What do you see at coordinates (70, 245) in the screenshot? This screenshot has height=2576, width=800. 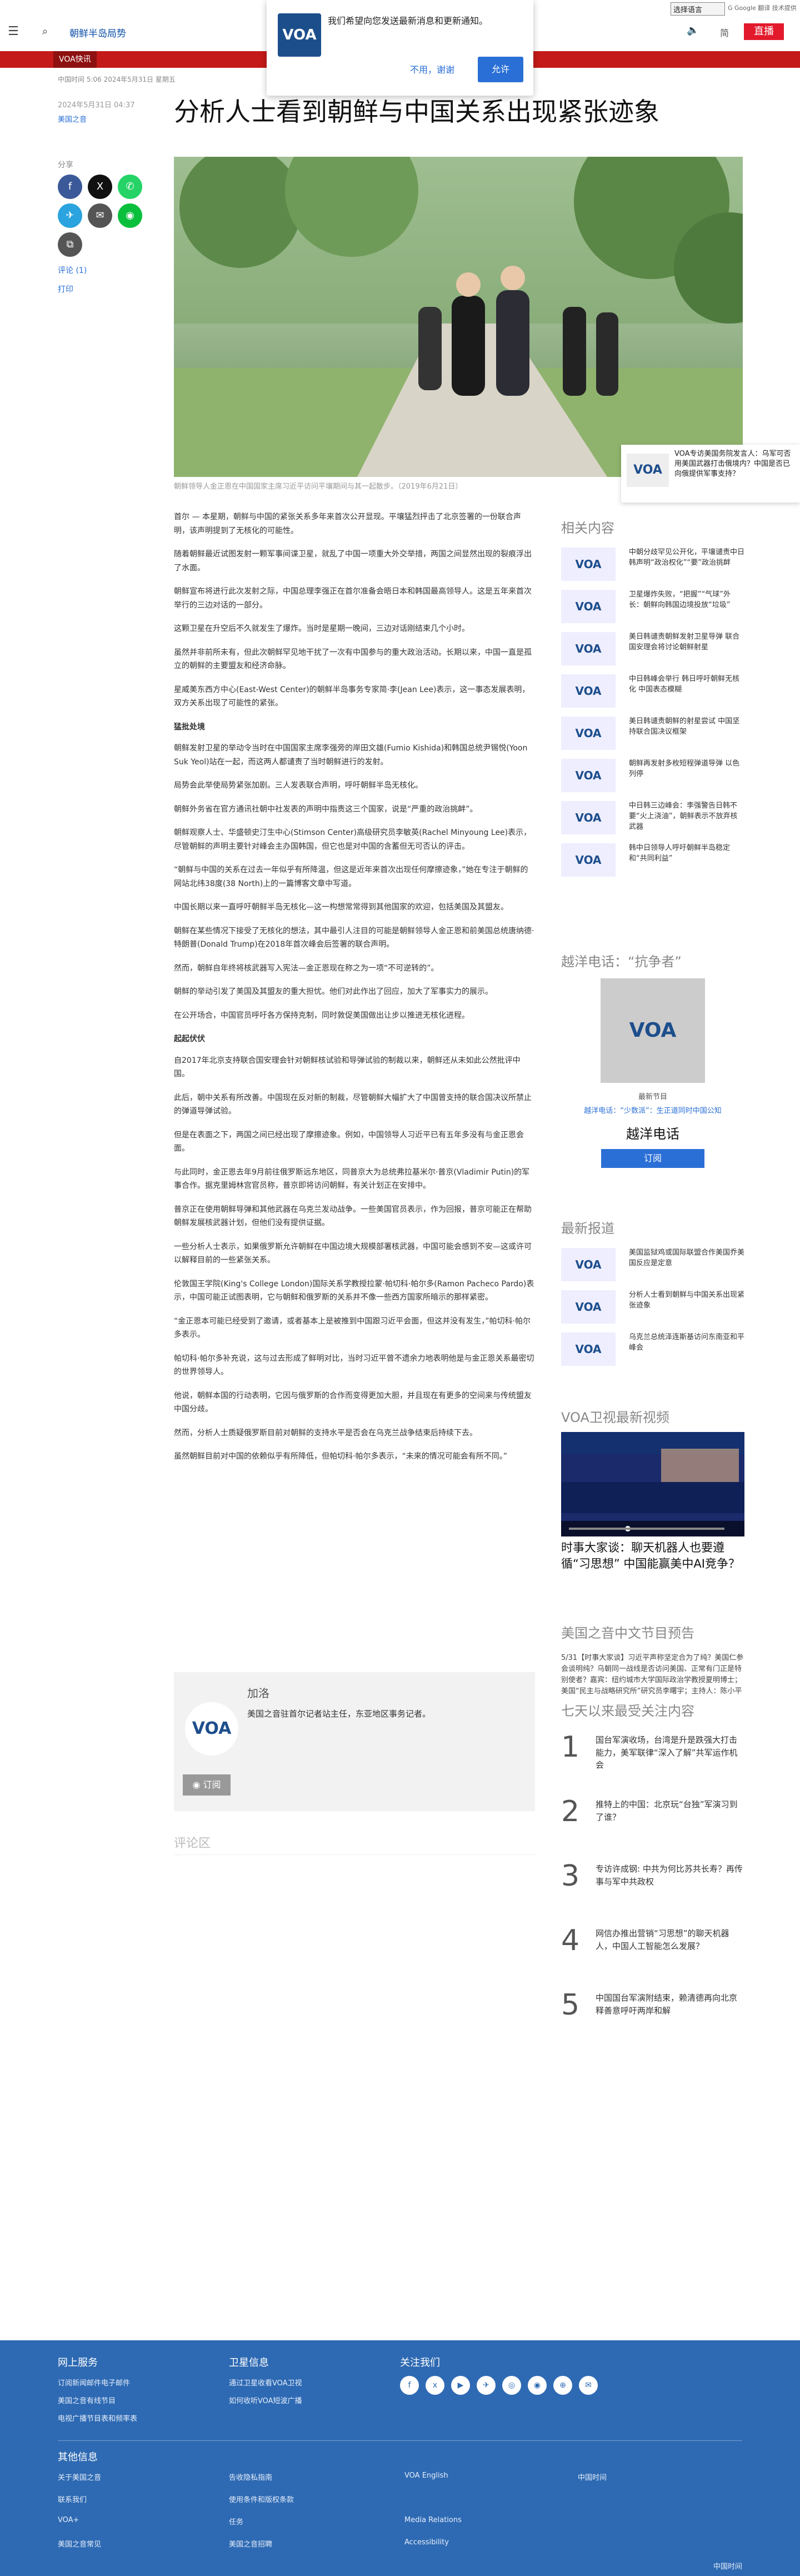 I see `copy-link-icon: ⧉` at bounding box center [70, 245].